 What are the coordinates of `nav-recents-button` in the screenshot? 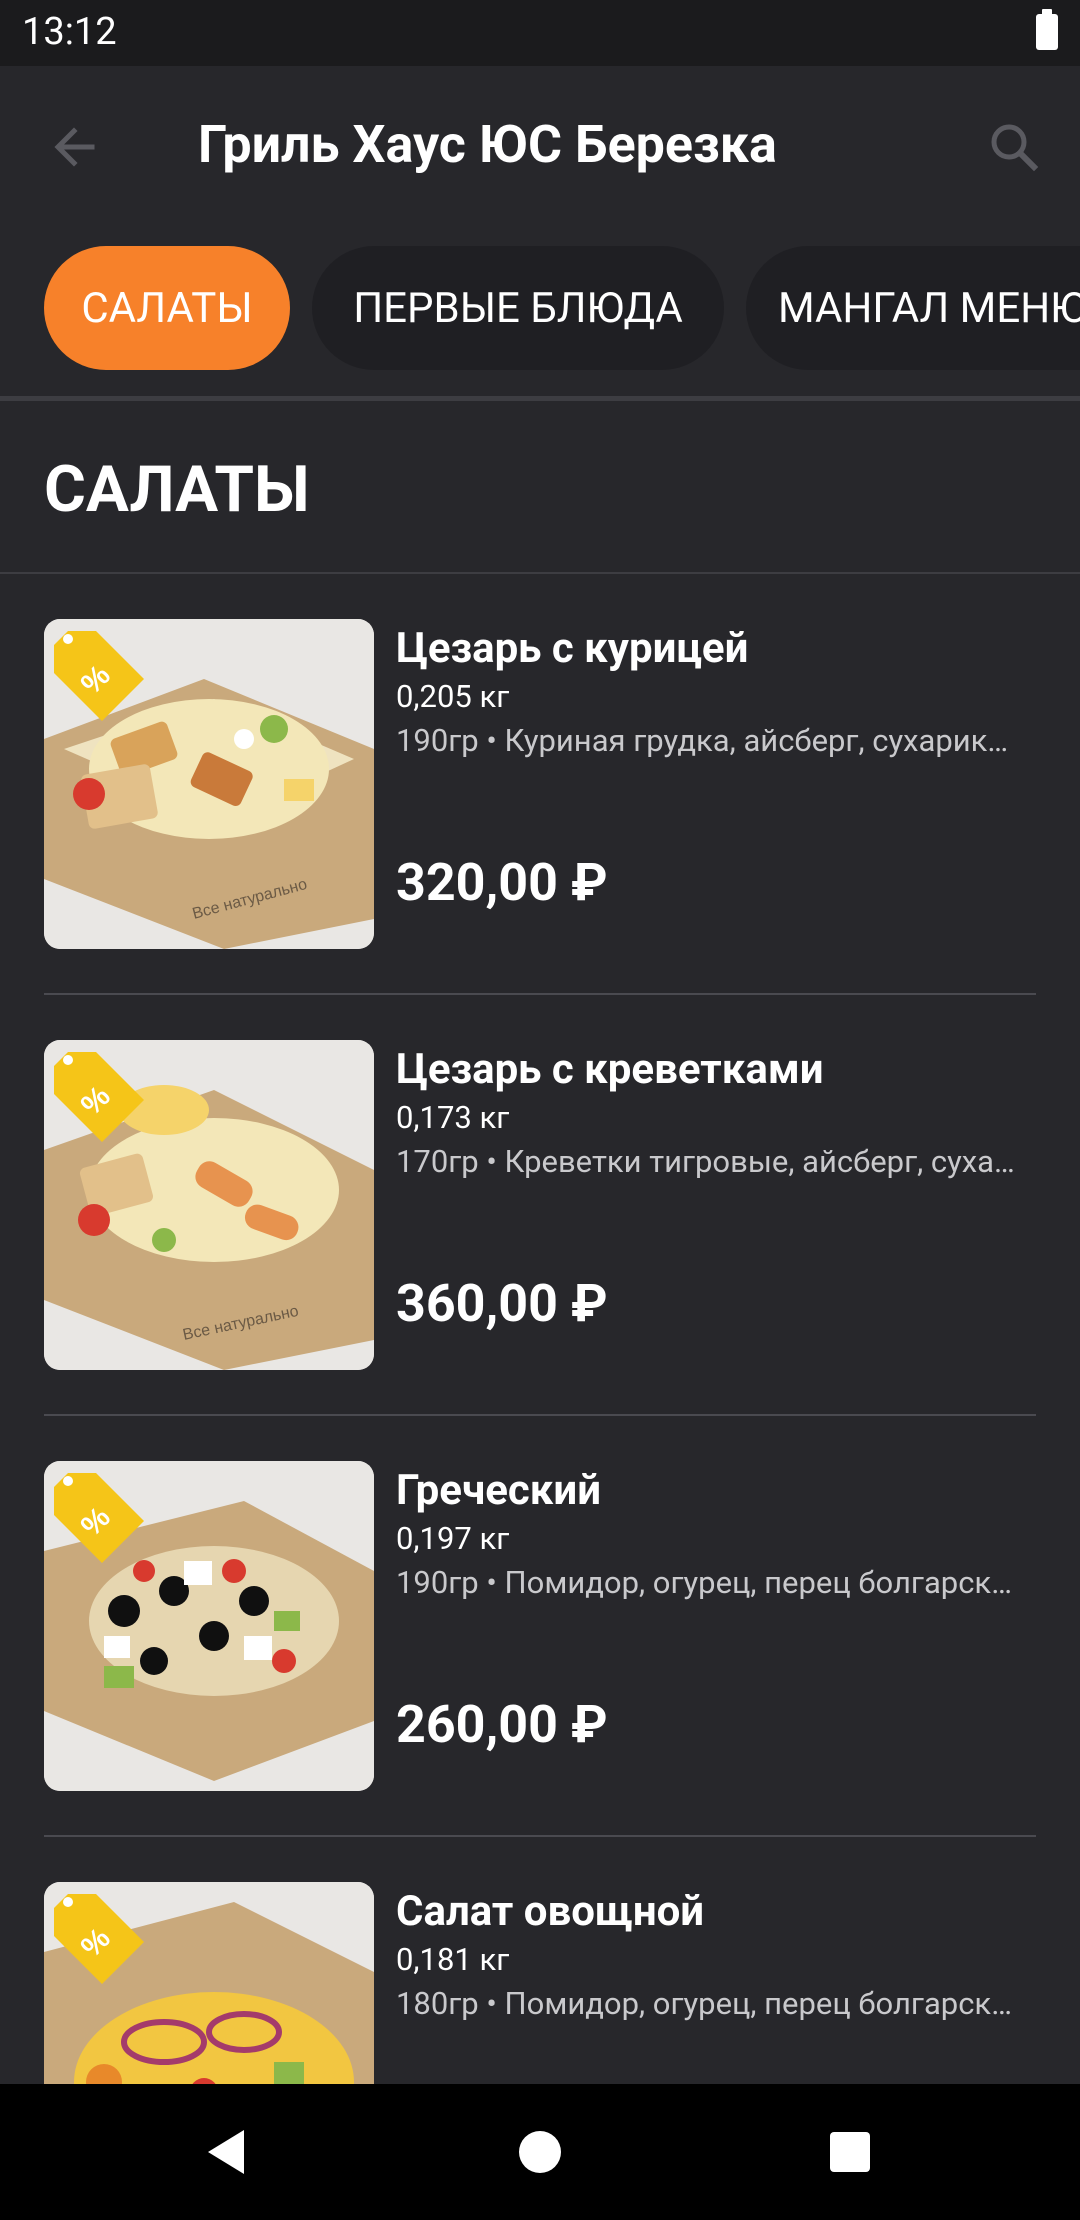 It's located at (850, 2152).